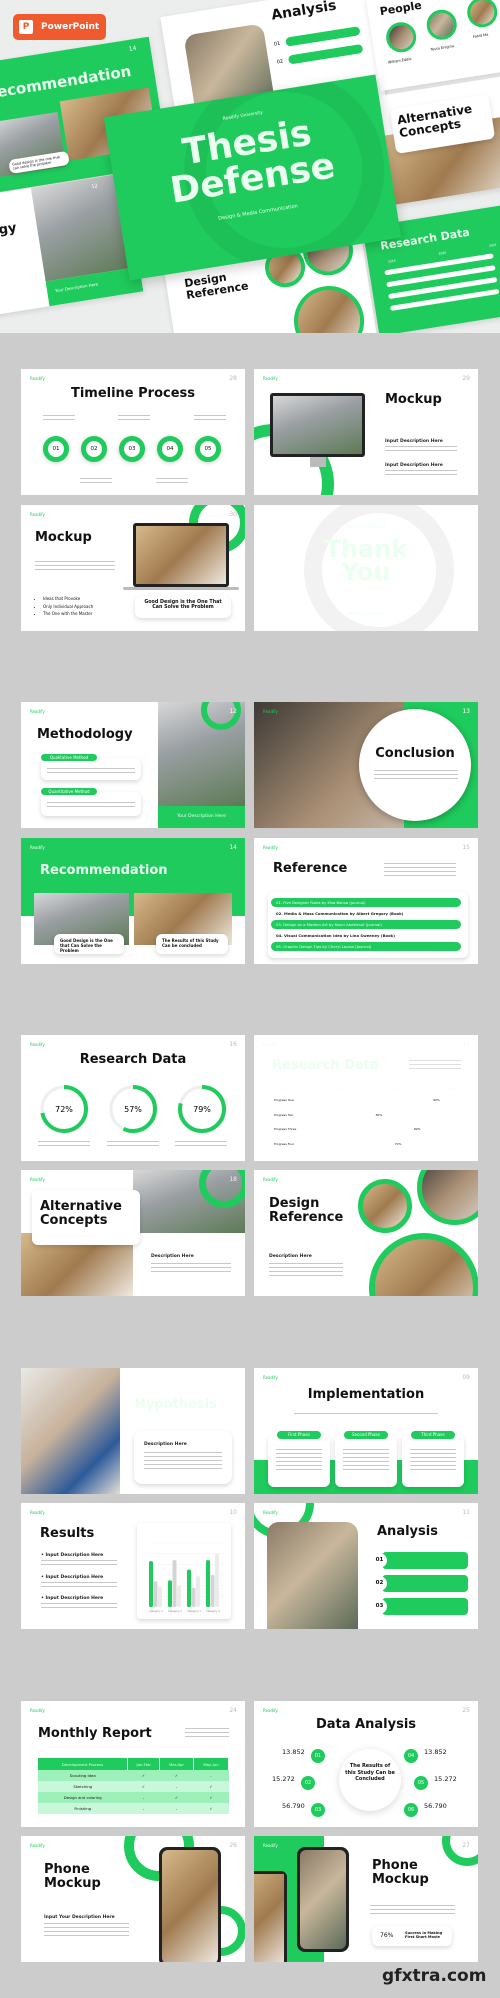 The height and width of the screenshot is (1998, 500). What do you see at coordinates (366, 560) in the screenshot?
I see `thank-you-title: Thank You` at bounding box center [366, 560].